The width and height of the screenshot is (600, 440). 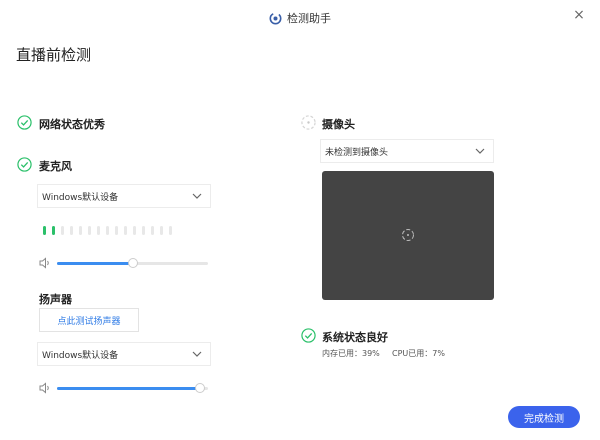 I want to click on page-title: 直播前检测, so click(x=54, y=55).